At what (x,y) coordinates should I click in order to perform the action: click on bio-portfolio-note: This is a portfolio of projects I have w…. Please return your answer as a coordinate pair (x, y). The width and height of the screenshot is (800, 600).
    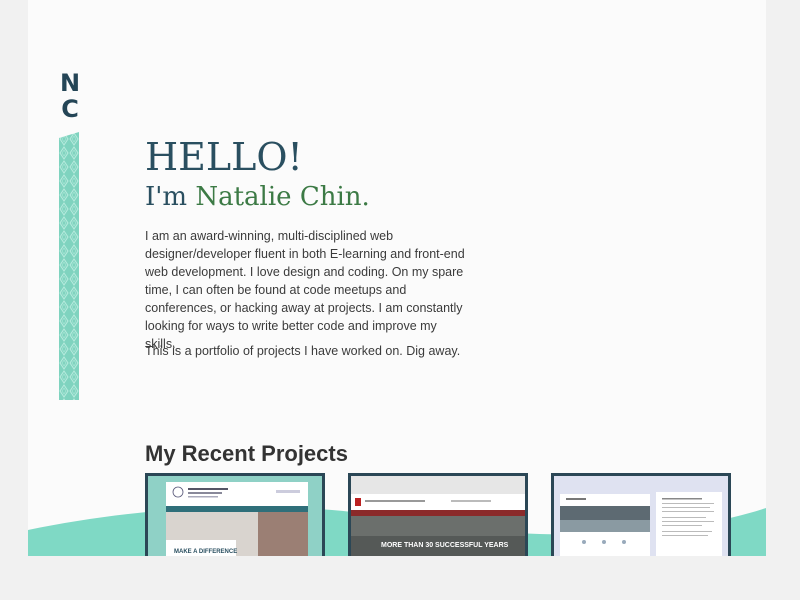
    Looking at the image, I should click on (303, 351).